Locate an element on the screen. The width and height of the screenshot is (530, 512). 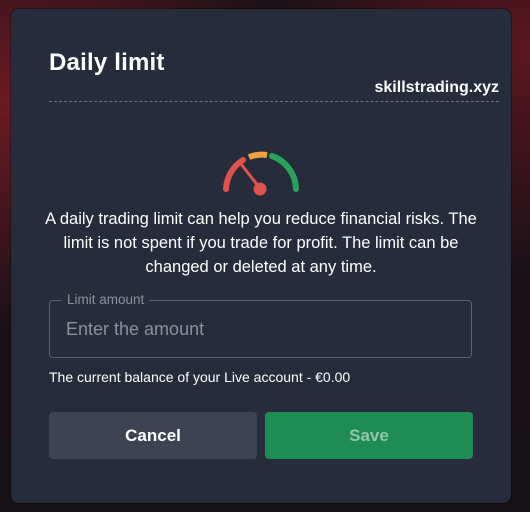
cancel-button: Cancel is located at coordinates (153, 435).